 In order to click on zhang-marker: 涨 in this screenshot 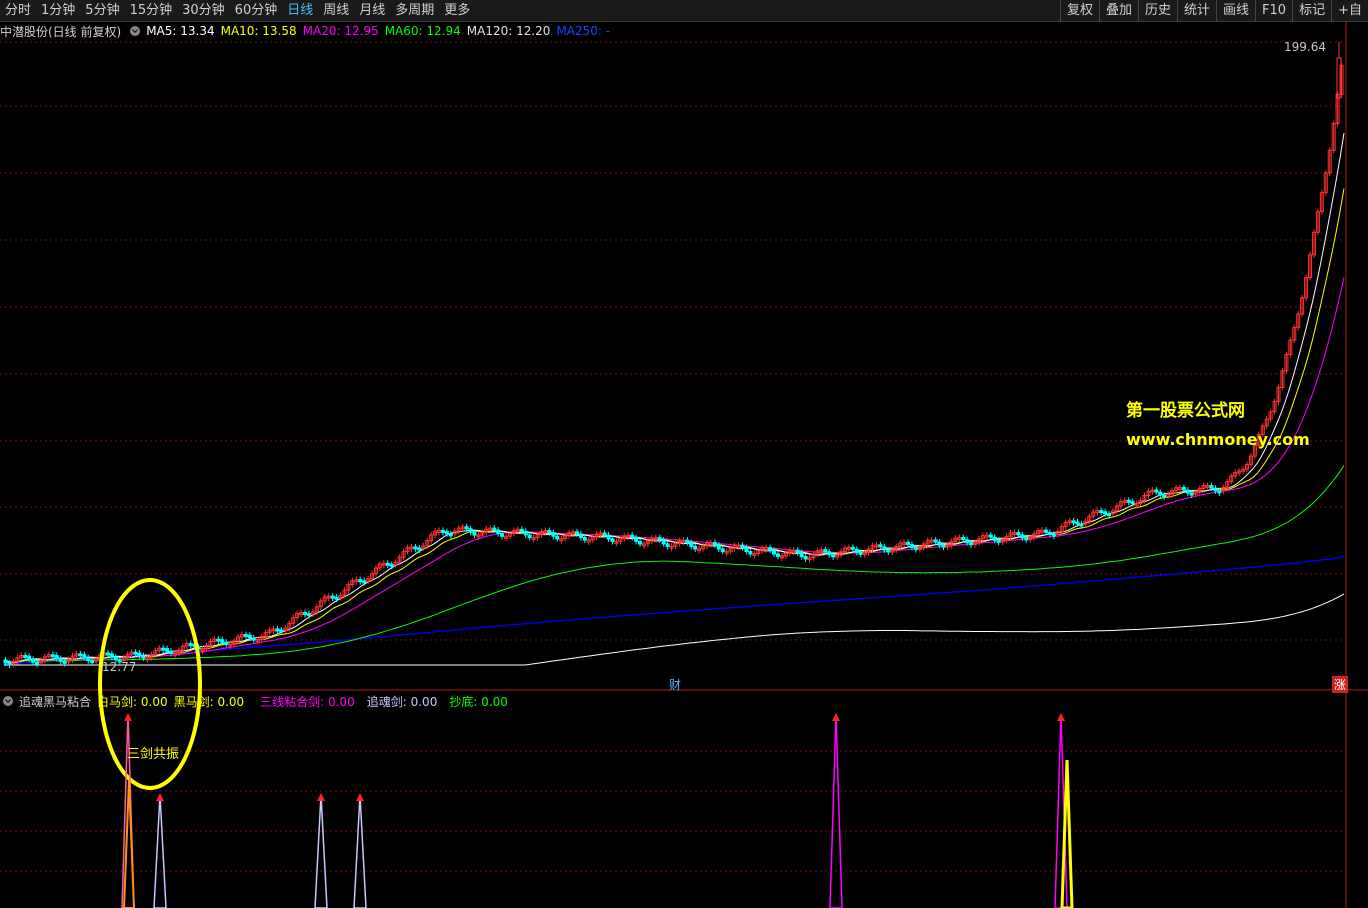, I will do `click(1340, 684)`.